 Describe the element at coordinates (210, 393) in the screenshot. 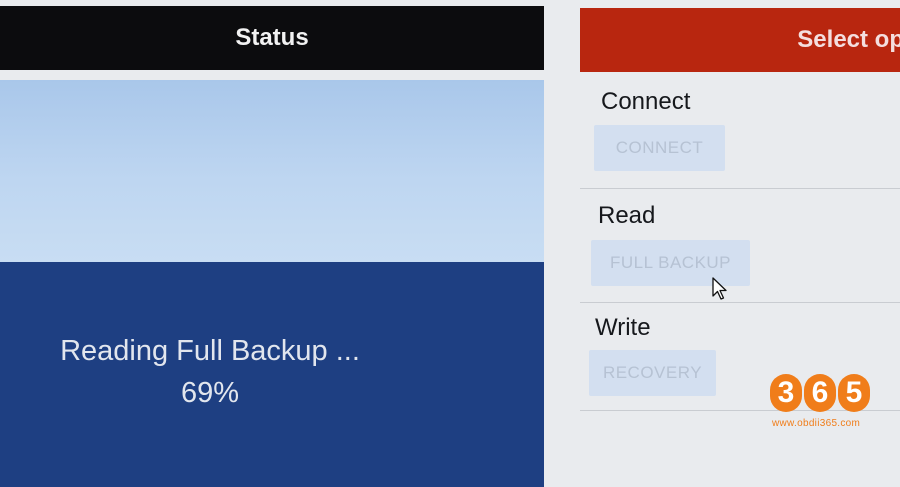

I see `status-progress: 69%` at that location.